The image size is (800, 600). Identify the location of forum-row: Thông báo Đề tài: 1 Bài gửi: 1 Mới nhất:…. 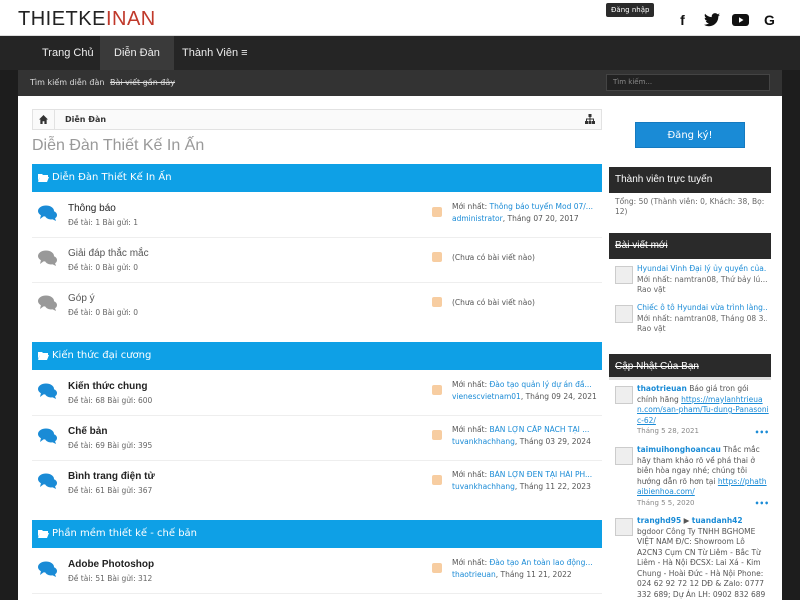
(317, 215).